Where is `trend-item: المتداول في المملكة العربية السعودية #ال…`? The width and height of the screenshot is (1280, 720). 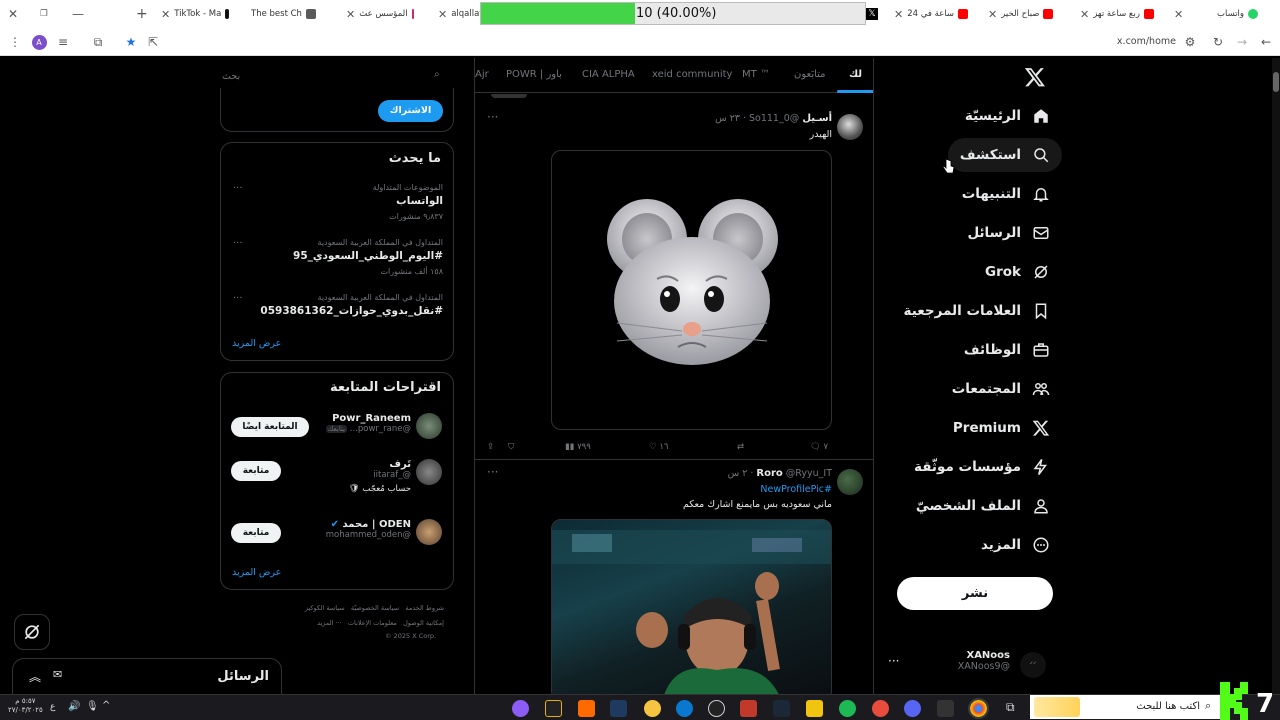
trend-item: المتداول في المملكة العربية السعودية #ال… is located at coordinates (338, 264).